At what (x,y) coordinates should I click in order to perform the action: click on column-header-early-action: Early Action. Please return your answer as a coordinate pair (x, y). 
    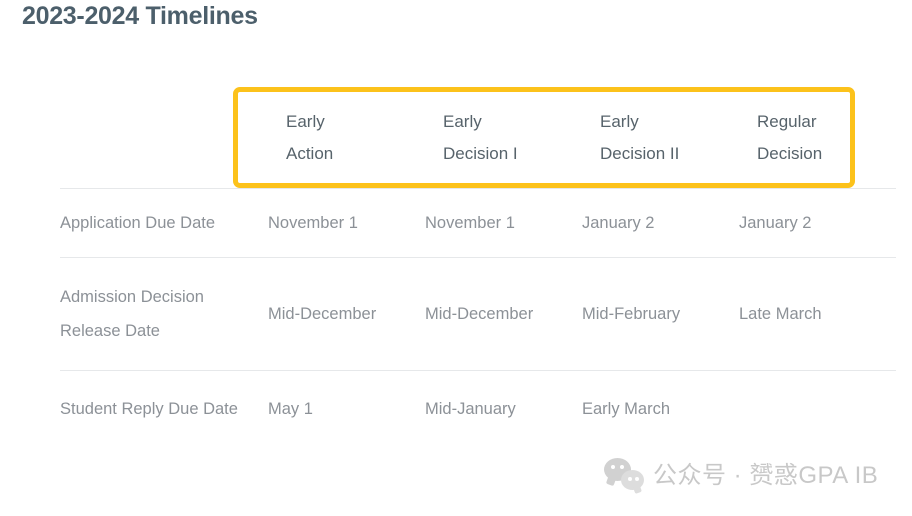
    Looking at the image, I should click on (346, 138).